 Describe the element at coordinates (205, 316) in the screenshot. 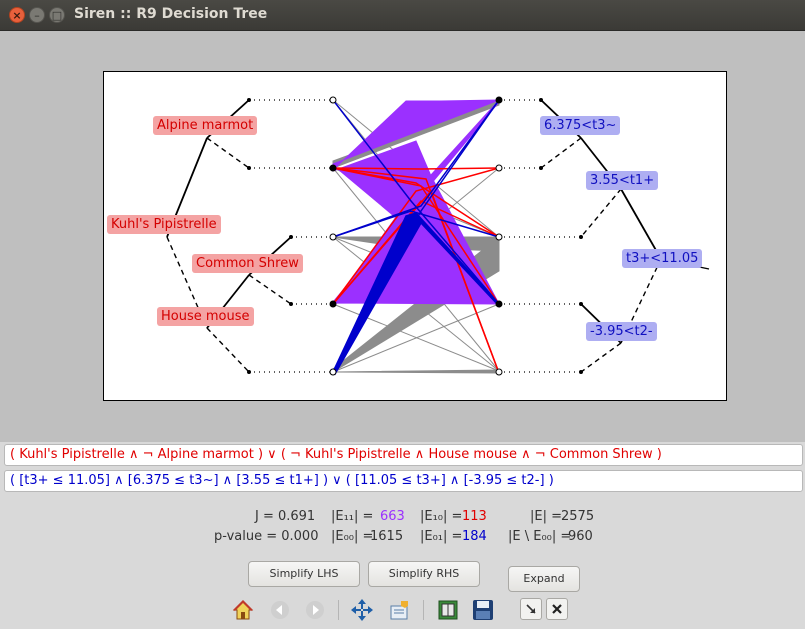

I see `node-label-house-mouse: House mouse` at that location.